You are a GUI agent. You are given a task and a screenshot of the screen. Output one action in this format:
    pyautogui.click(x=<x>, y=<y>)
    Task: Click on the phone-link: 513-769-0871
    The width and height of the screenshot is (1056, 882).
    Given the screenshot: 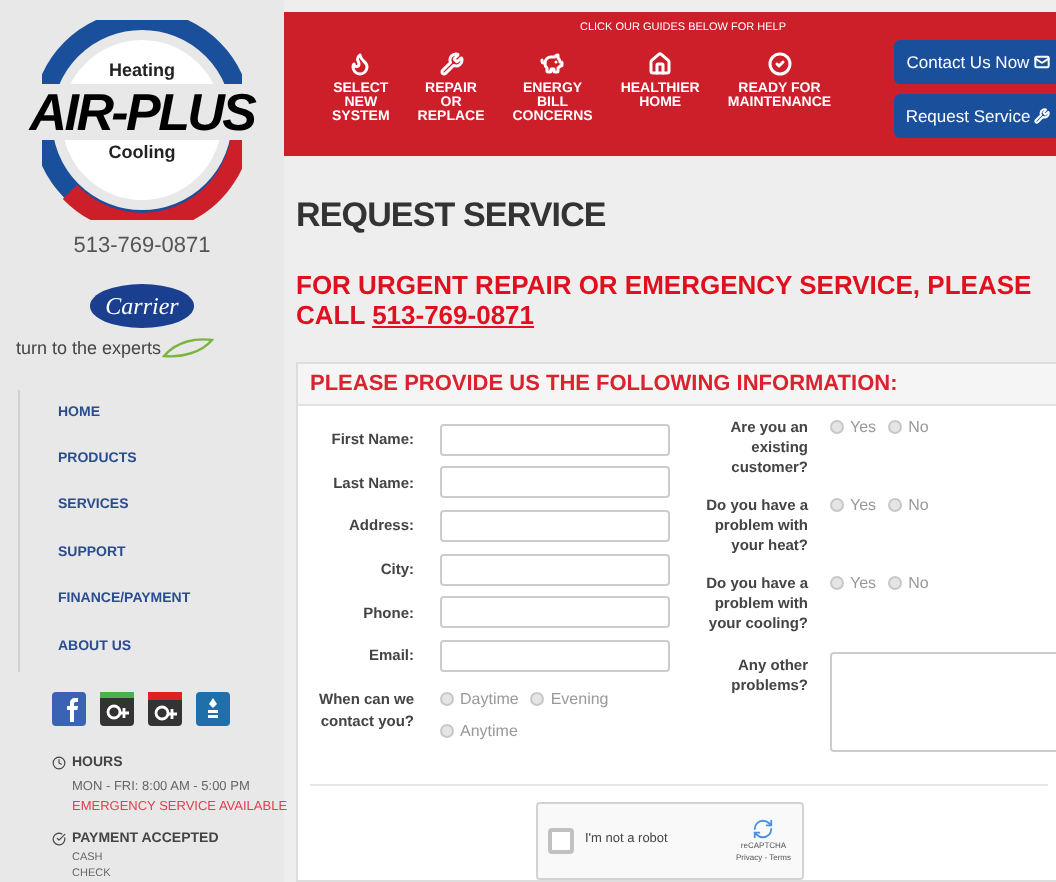 What is the action you would take?
    pyautogui.click(x=453, y=315)
    